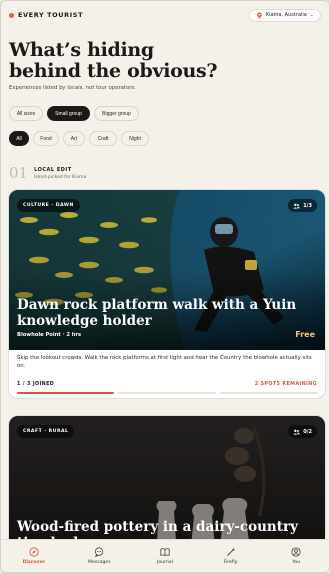 This screenshot has width=330, height=573. I want to click on user-icon, so click(296, 552).